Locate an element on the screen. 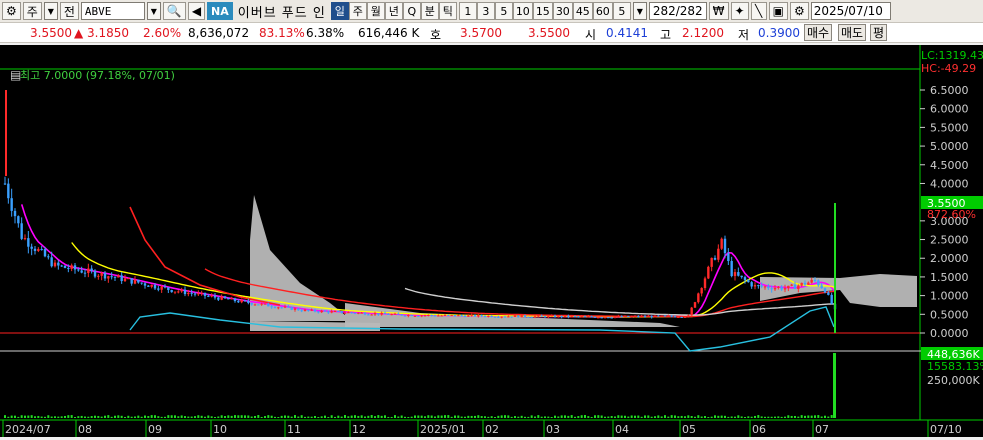 This screenshot has height=440, width=983. candle-type-icon: ₩ is located at coordinates (718, 11).